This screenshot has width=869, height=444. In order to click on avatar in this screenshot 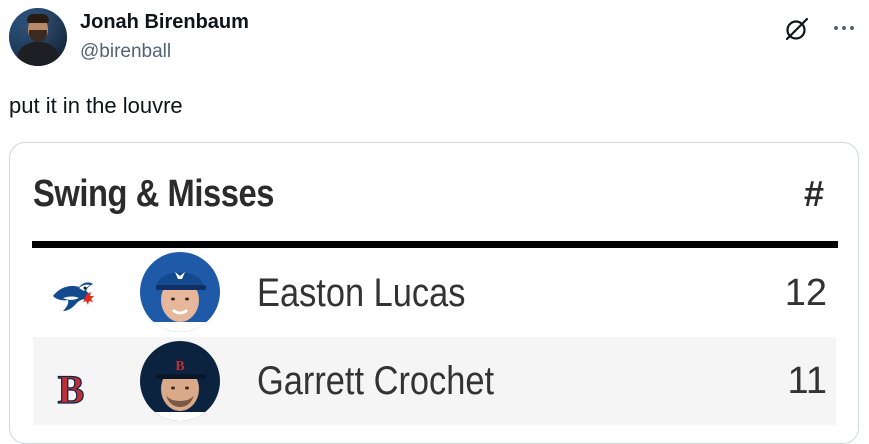, I will do `click(38, 37)`.